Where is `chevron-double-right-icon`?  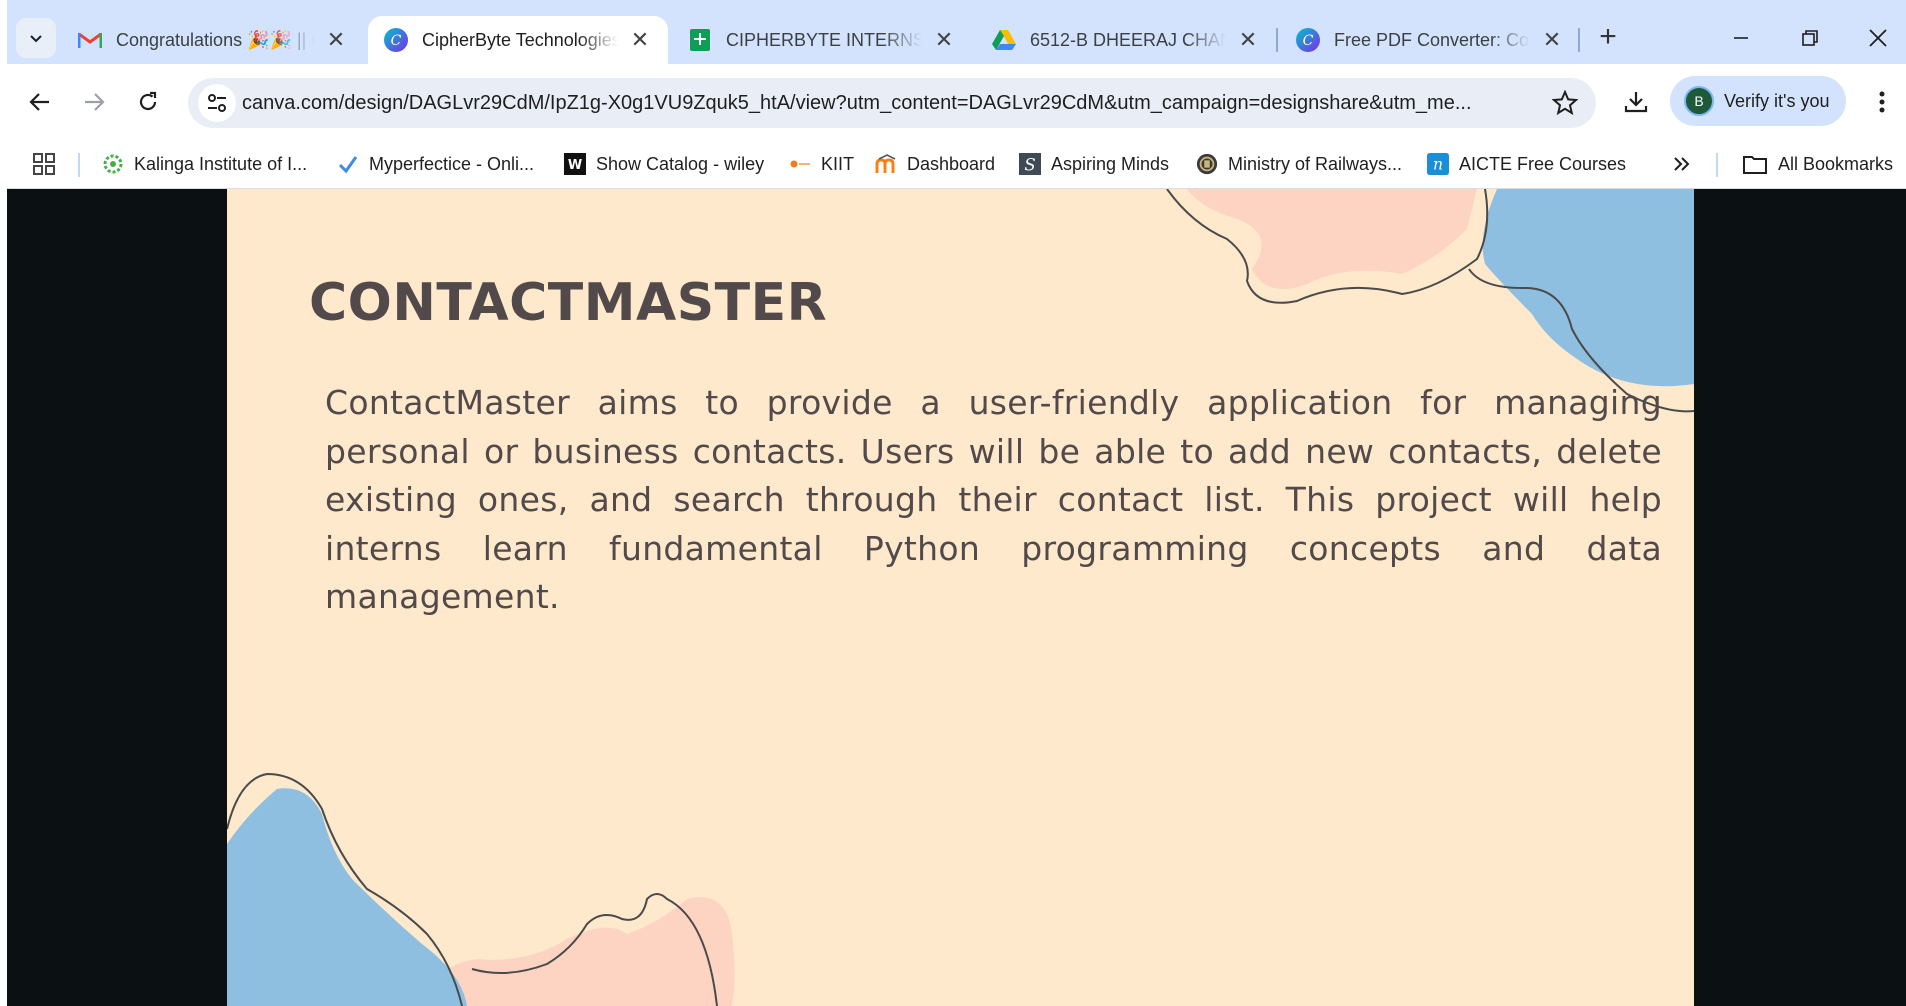
chevron-double-right-icon is located at coordinates (1682, 164).